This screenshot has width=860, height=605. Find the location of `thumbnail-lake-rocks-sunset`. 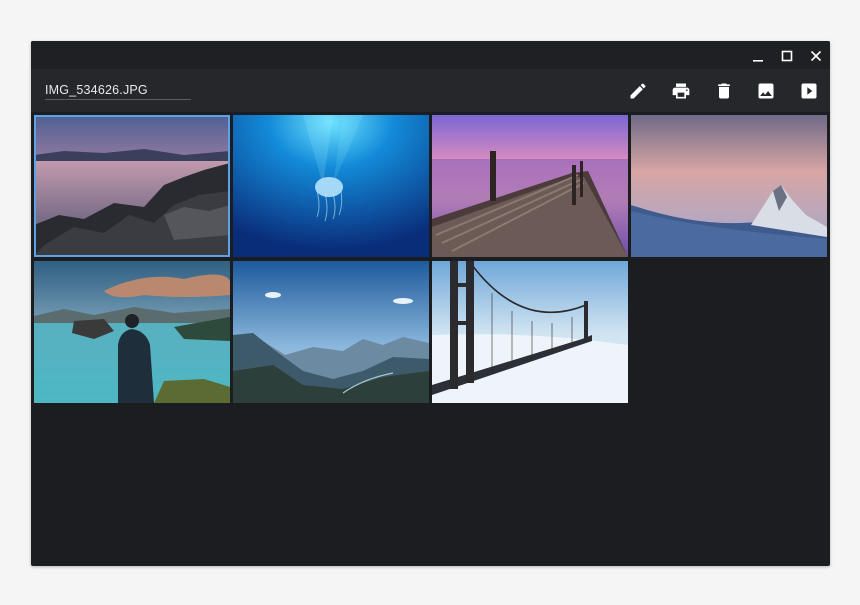

thumbnail-lake-rocks-sunset is located at coordinates (132, 186).